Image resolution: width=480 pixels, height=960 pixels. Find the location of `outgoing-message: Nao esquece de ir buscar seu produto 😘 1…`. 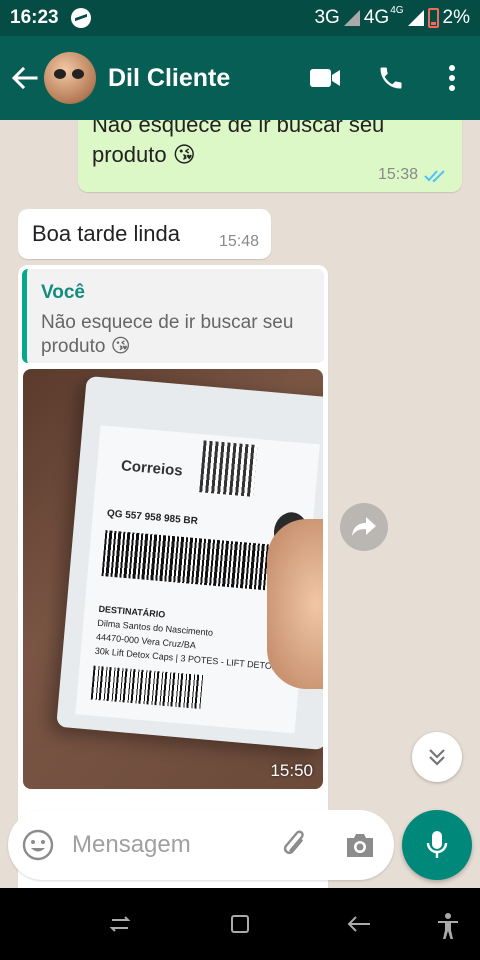

outgoing-message: Nao esquece de ir buscar seu produto 😘 1… is located at coordinates (270, 156).